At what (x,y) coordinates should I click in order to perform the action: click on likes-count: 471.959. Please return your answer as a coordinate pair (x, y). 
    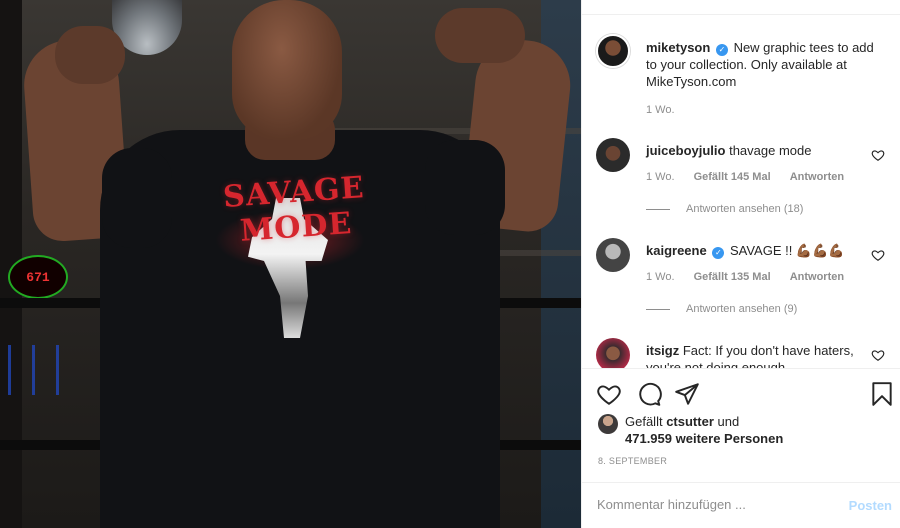
    Looking at the image, I should click on (648, 438).